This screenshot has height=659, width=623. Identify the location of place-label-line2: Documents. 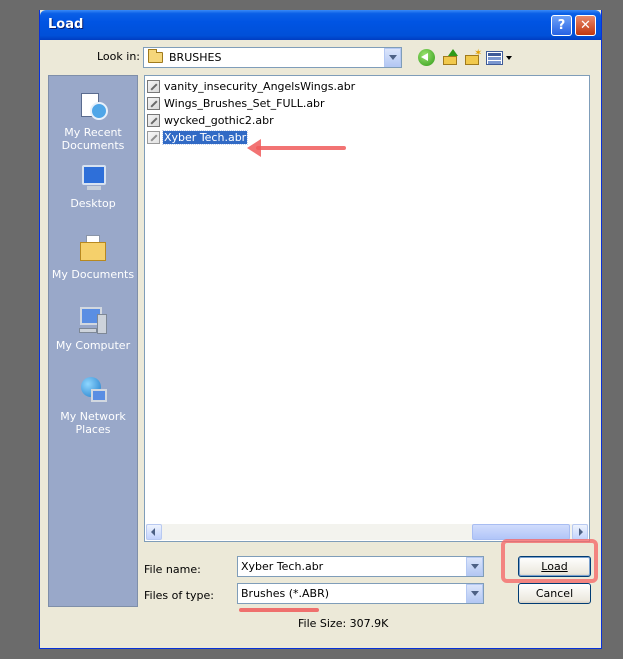
(93, 145).